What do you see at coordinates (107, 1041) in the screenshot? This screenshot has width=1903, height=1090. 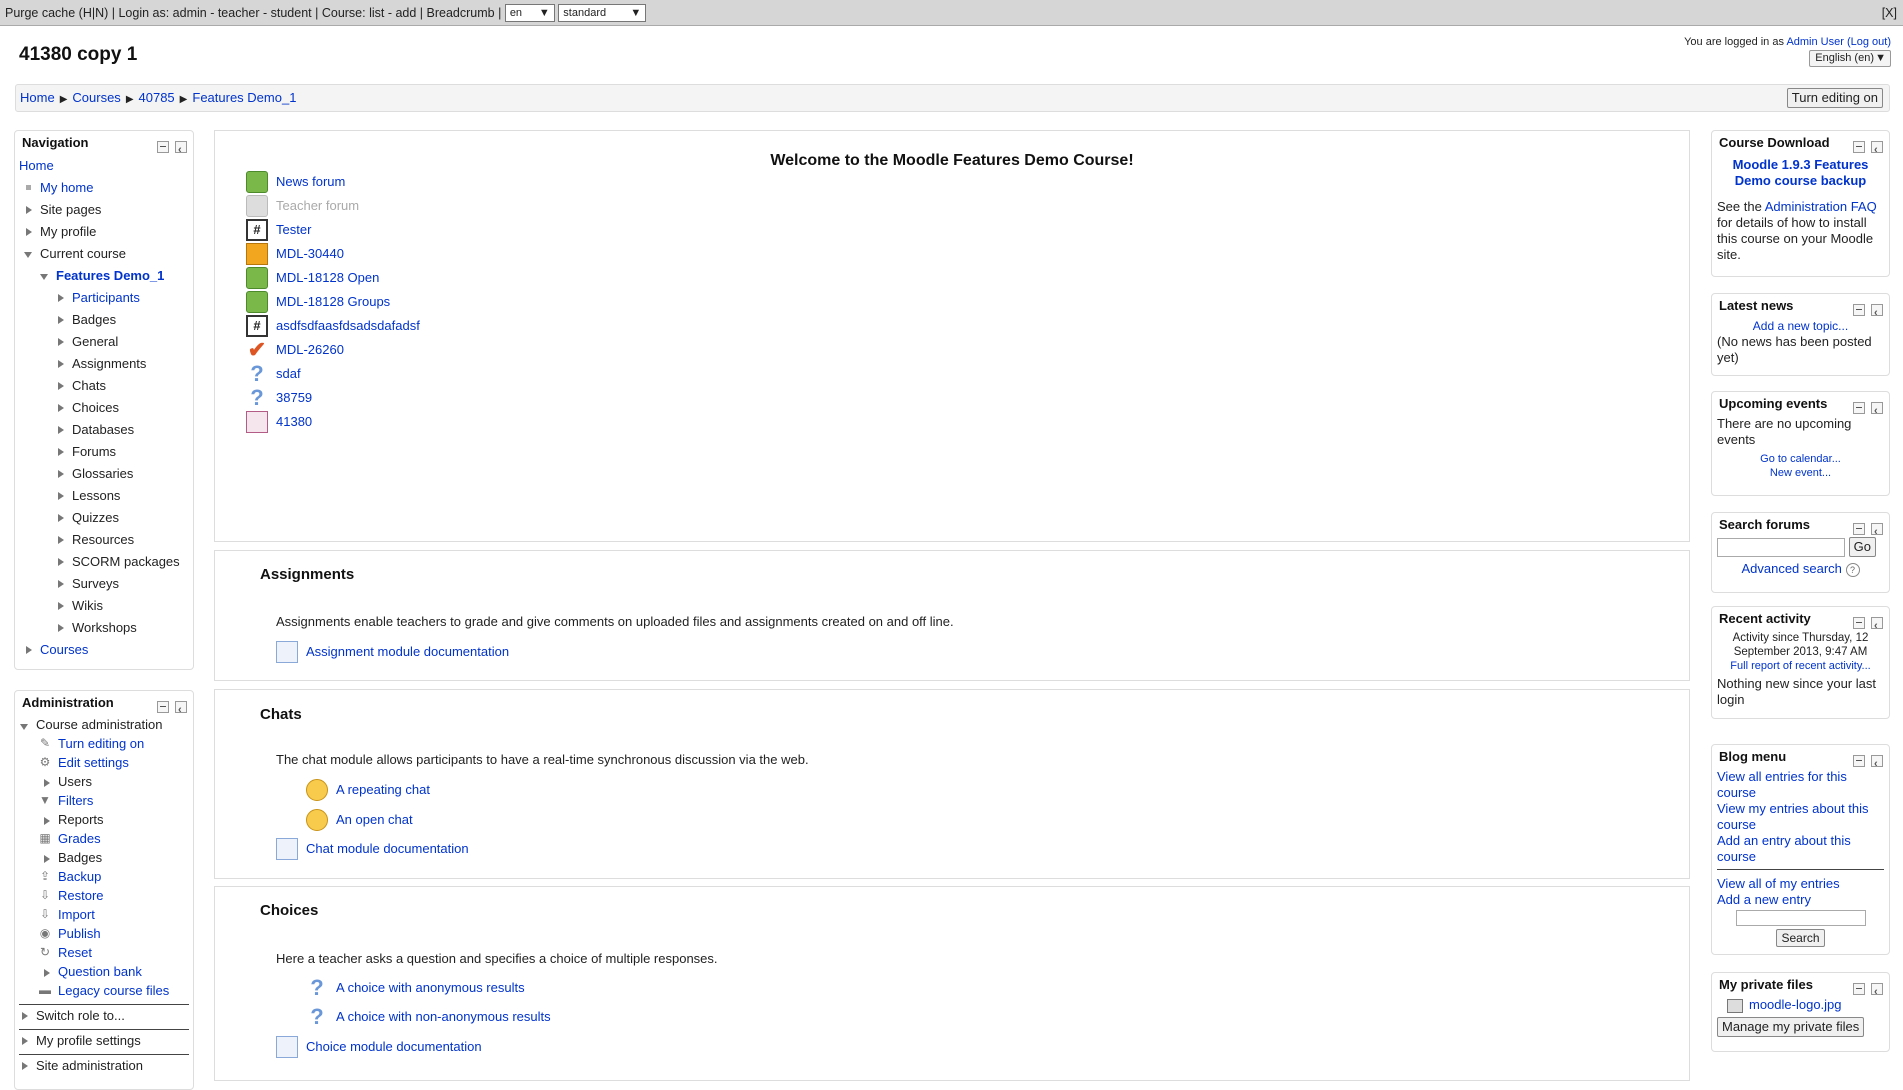 I see `my-profile-settings: My profile settings` at bounding box center [107, 1041].